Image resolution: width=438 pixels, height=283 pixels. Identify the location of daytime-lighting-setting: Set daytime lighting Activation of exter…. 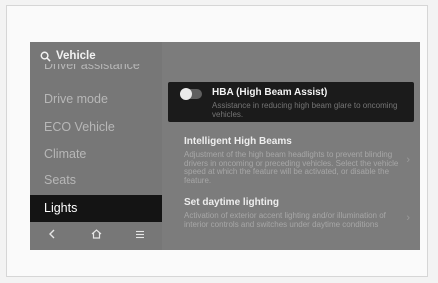
(294, 213).